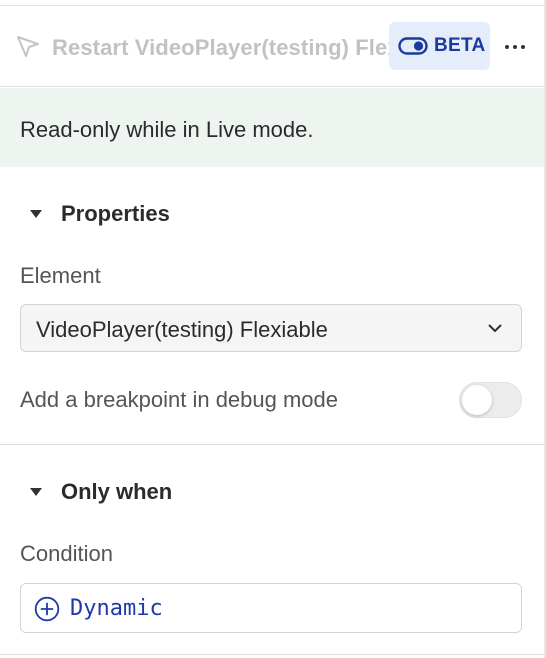 This screenshot has height=658, width=546. Describe the element at coordinates (477, 400) in the screenshot. I see `toggle-knob` at that location.